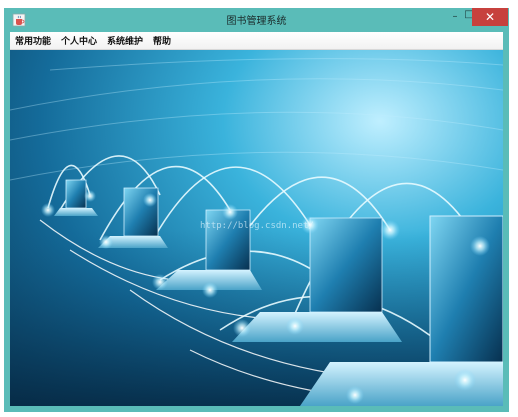 This screenshot has height=417, width=518. I want to click on menu-bar: 常用功能 个人中心 系统维护 帮助, so click(256, 41).